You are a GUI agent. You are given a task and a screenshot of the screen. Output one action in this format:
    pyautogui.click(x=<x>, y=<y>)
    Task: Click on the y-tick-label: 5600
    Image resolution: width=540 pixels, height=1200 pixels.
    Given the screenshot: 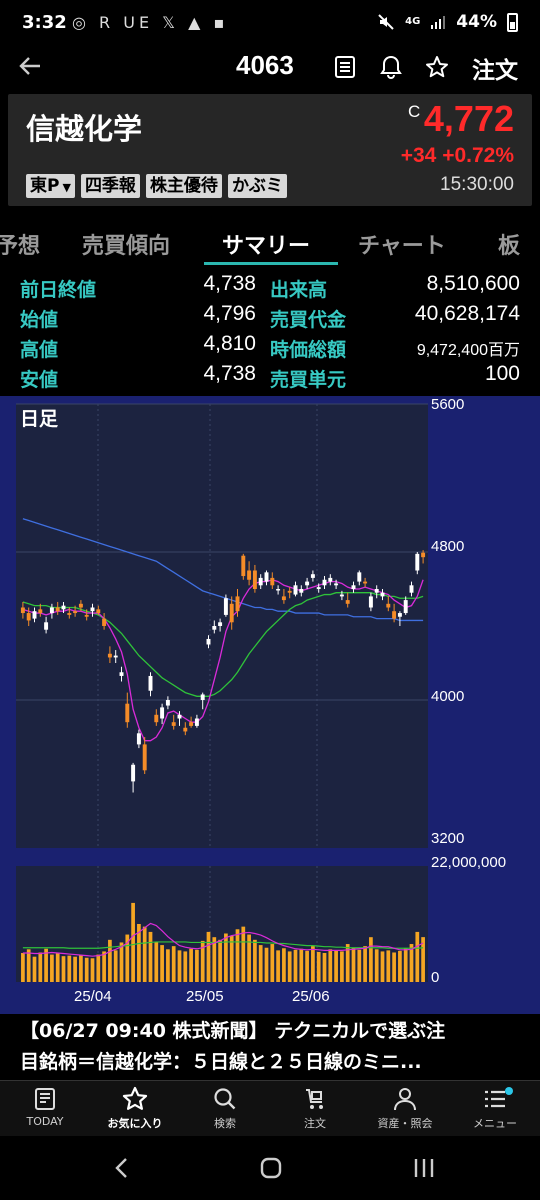 What is the action you would take?
    pyautogui.click(x=448, y=404)
    